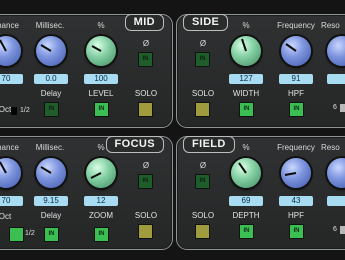  Describe the element at coordinates (296, 109) in the screenshot. I see `side-hpf-in-button: IN` at that location.